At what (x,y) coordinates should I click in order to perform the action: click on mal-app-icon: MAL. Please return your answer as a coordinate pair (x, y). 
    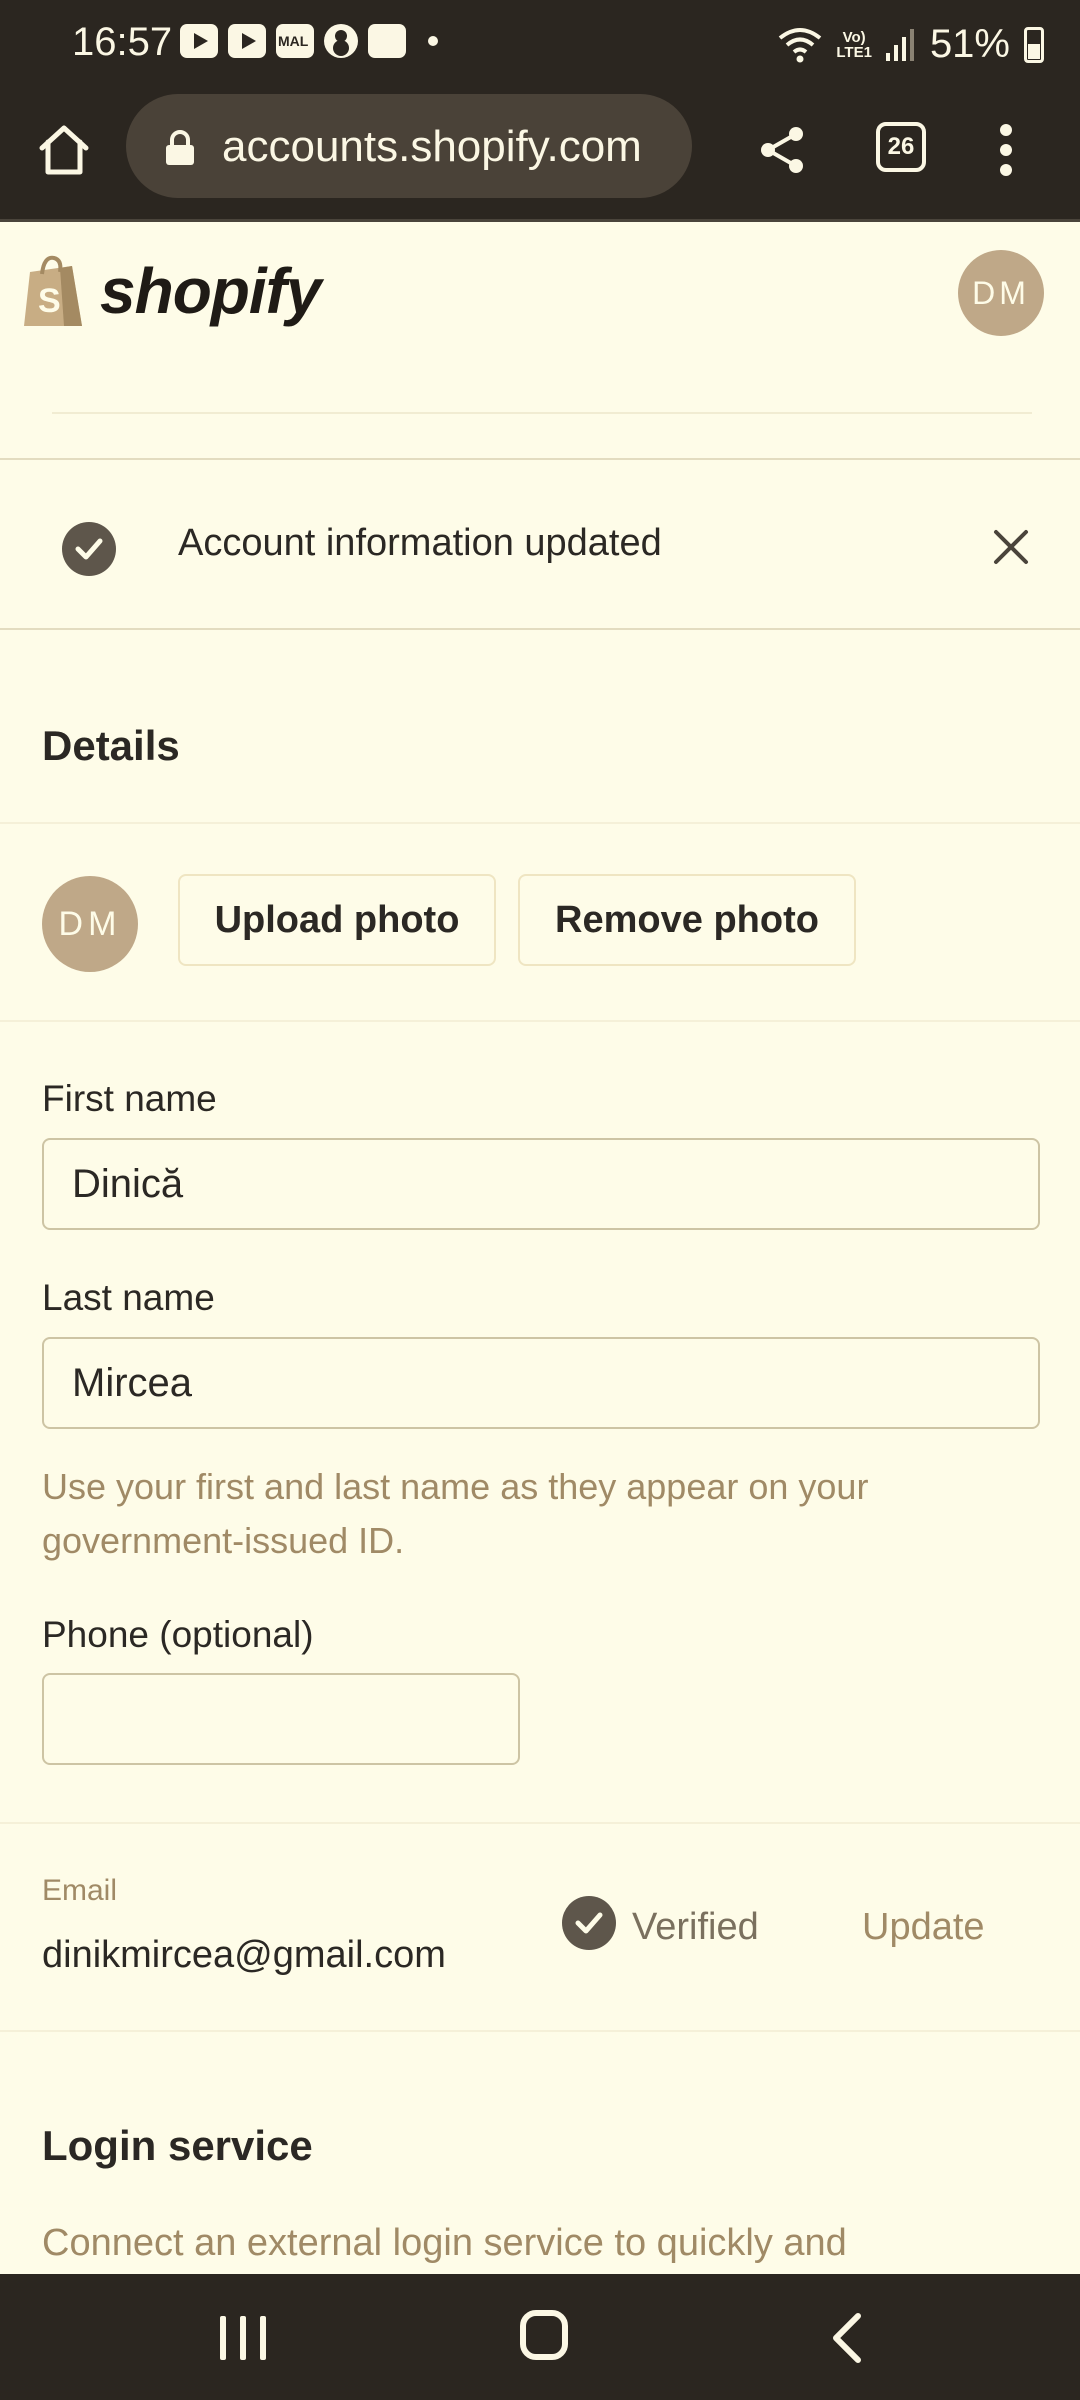
    Looking at the image, I should click on (295, 41).